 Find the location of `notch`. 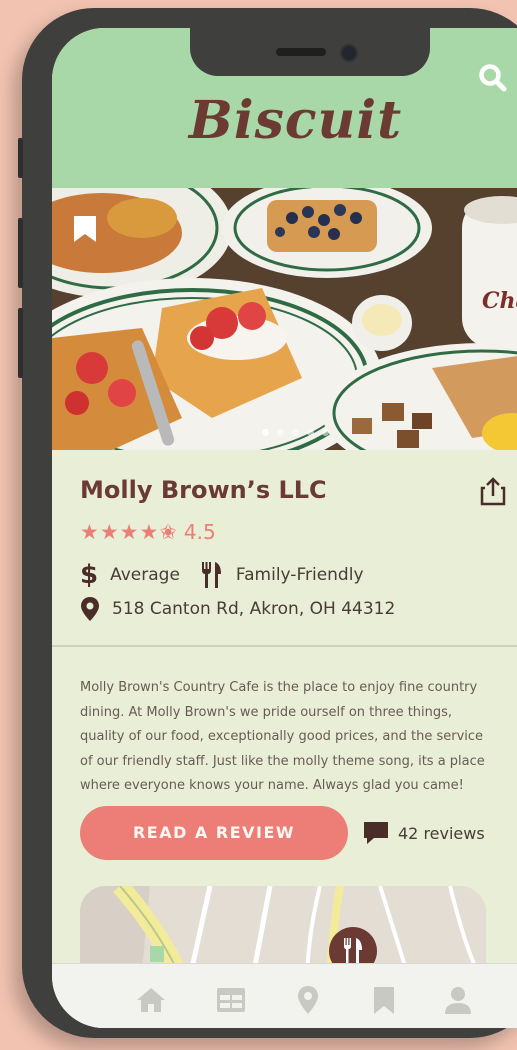

notch is located at coordinates (310, 52).